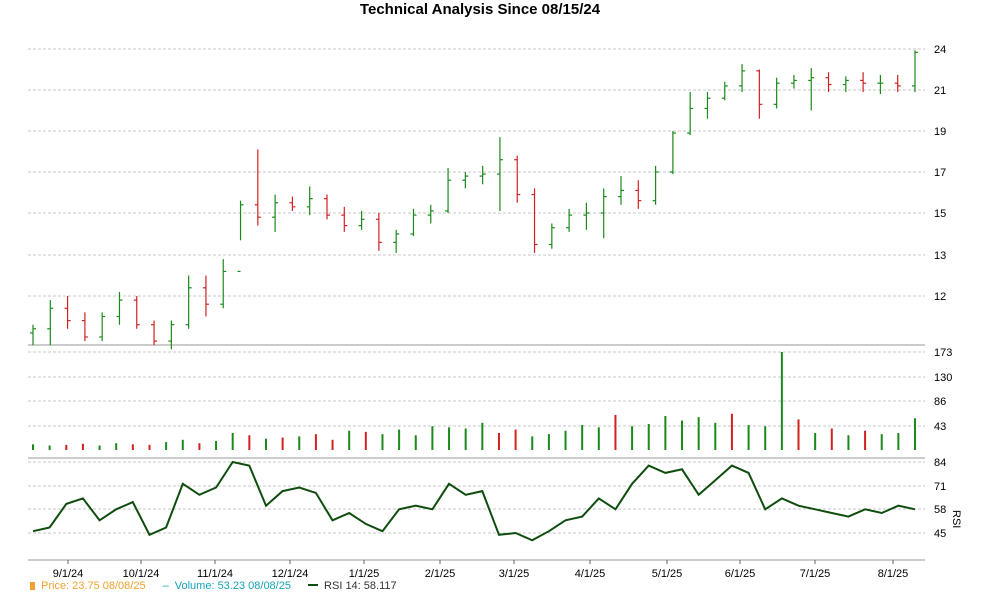 The width and height of the screenshot is (1000, 600). Describe the element at coordinates (943, 378) in the screenshot. I see `volume-tick-label: 130` at that location.